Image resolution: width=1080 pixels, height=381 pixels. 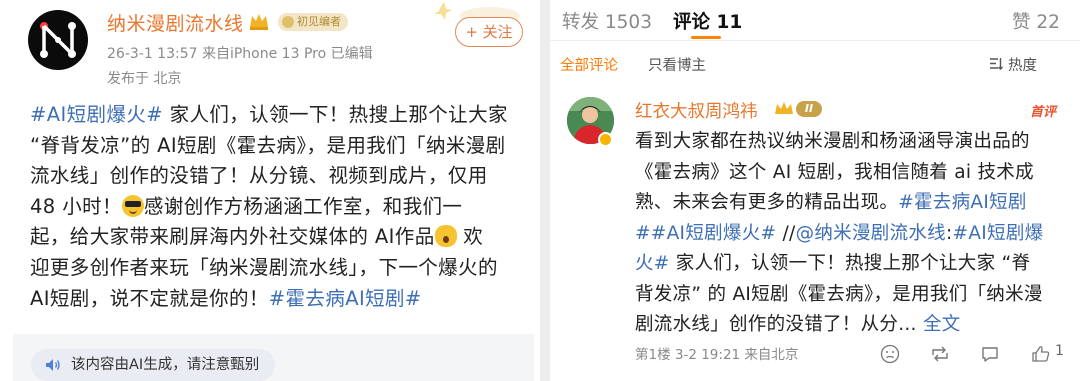 What do you see at coordinates (815, 20) in the screenshot?
I see `tab-bar: 转发 1503 评论 11 赞 22` at bounding box center [815, 20].